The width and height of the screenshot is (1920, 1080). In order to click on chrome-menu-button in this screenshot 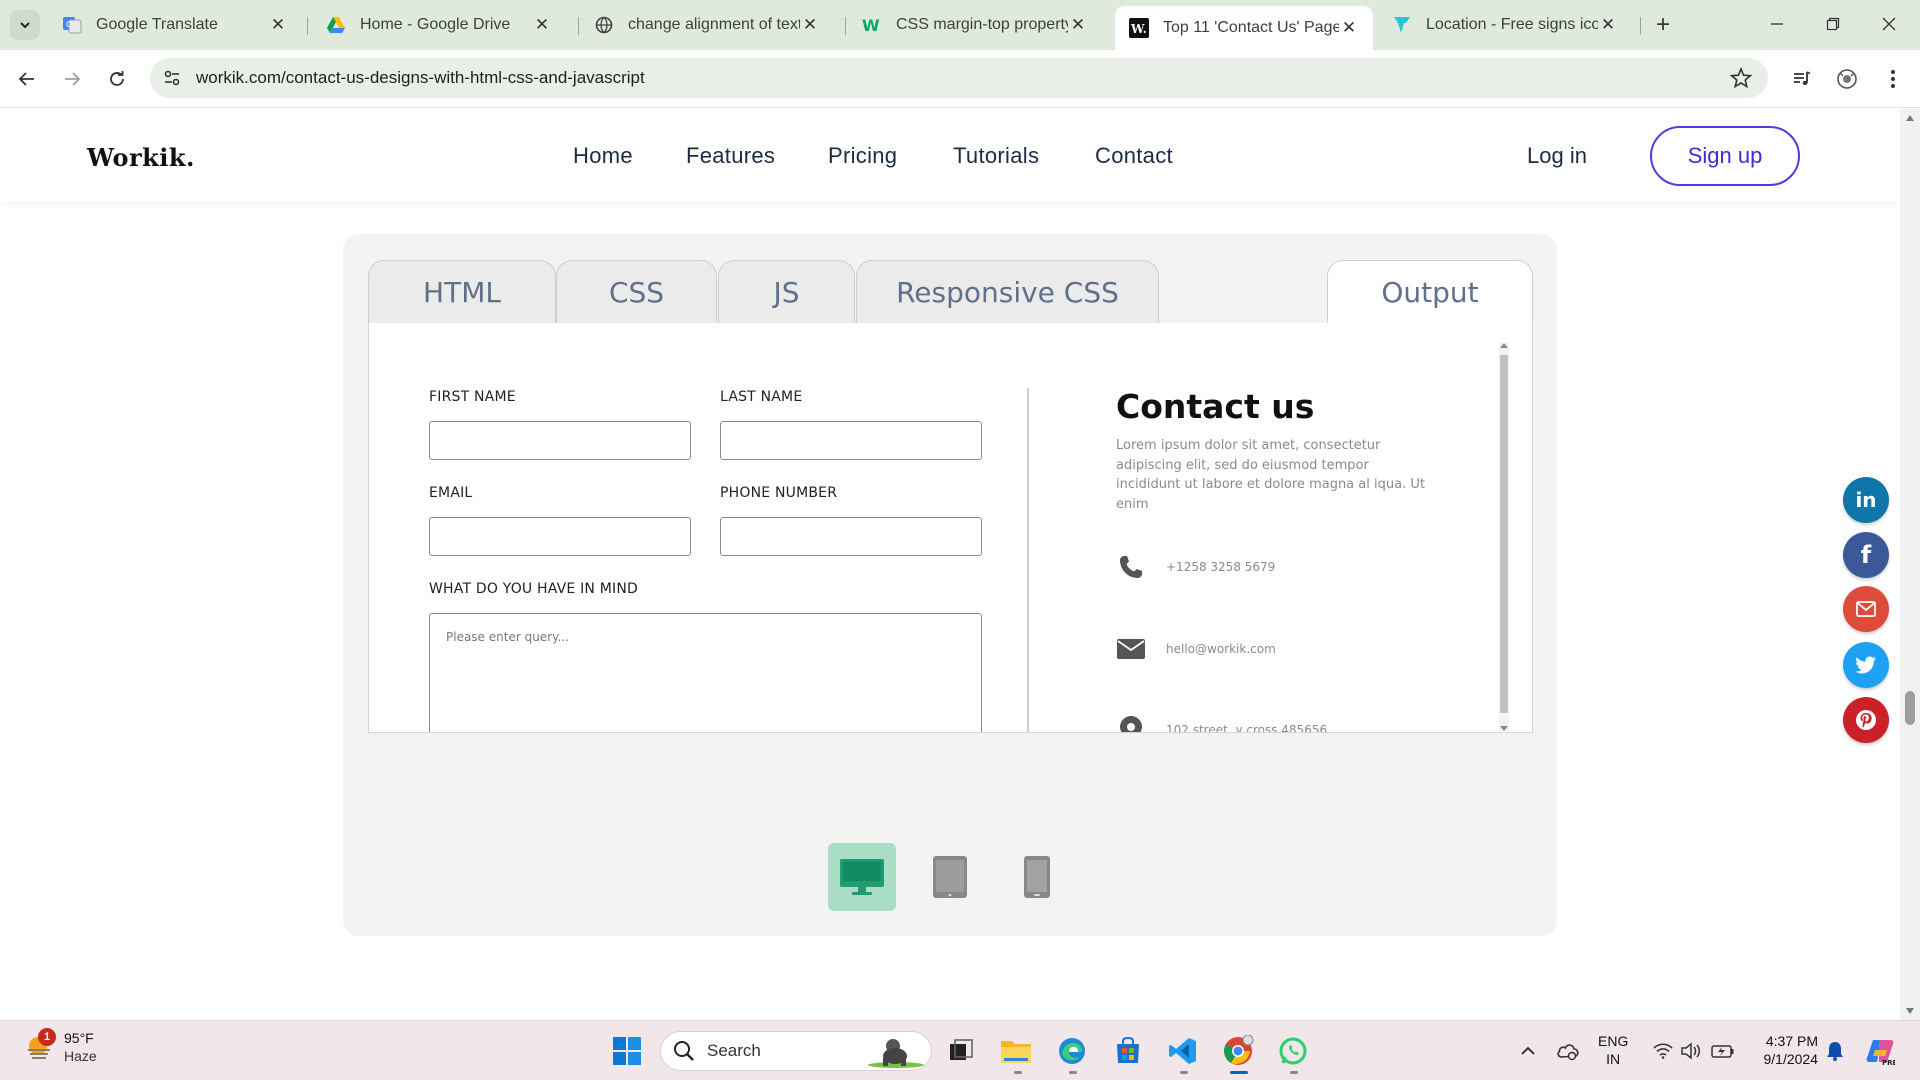, I will do `click(1893, 79)`.